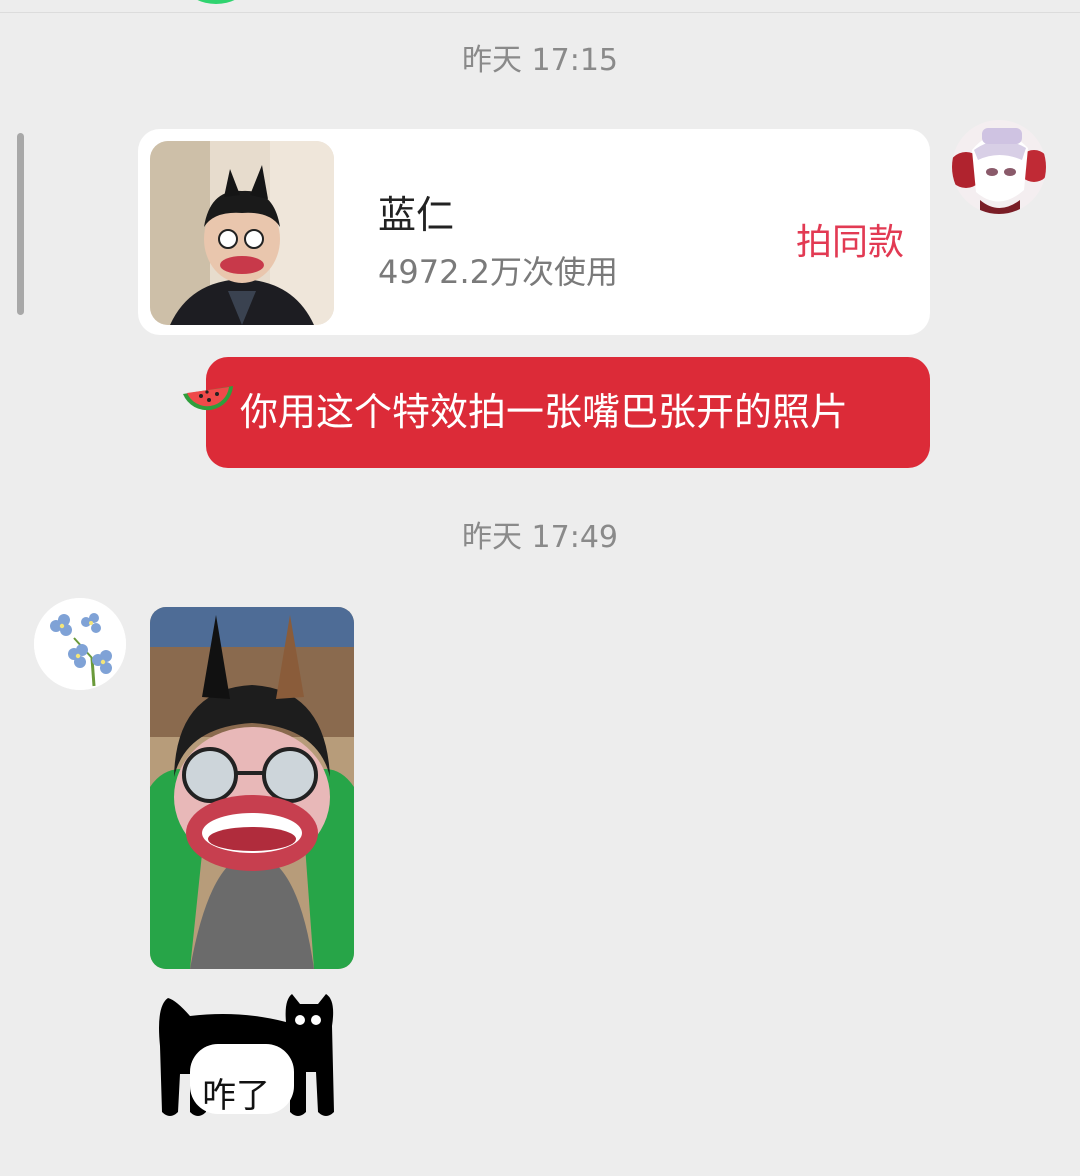 The height and width of the screenshot is (1176, 1080). Describe the element at coordinates (236, 1096) in the screenshot. I see `sticker-text: 咋了` at that location.